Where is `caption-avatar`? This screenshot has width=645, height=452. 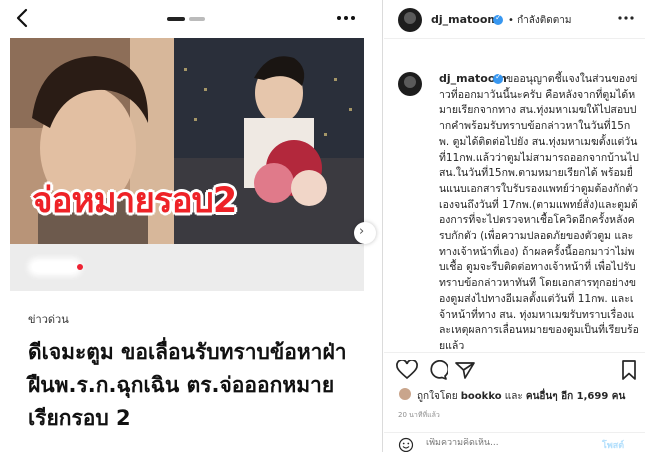 caption-avatar is located at coordinates (410, 84).